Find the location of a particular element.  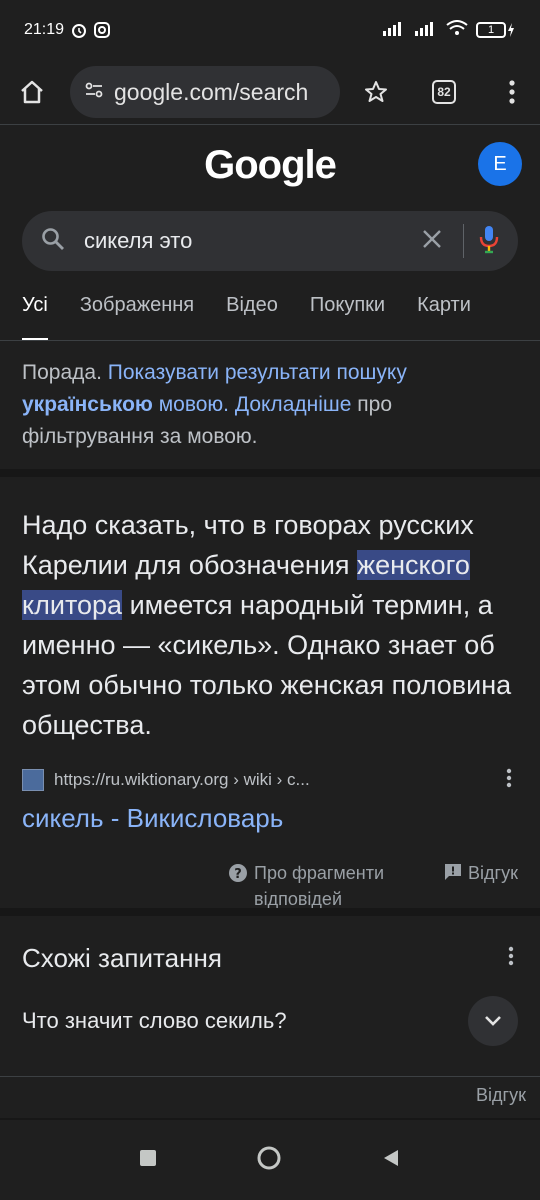

search-input: сикеля это is located at coordinates (252, 241).